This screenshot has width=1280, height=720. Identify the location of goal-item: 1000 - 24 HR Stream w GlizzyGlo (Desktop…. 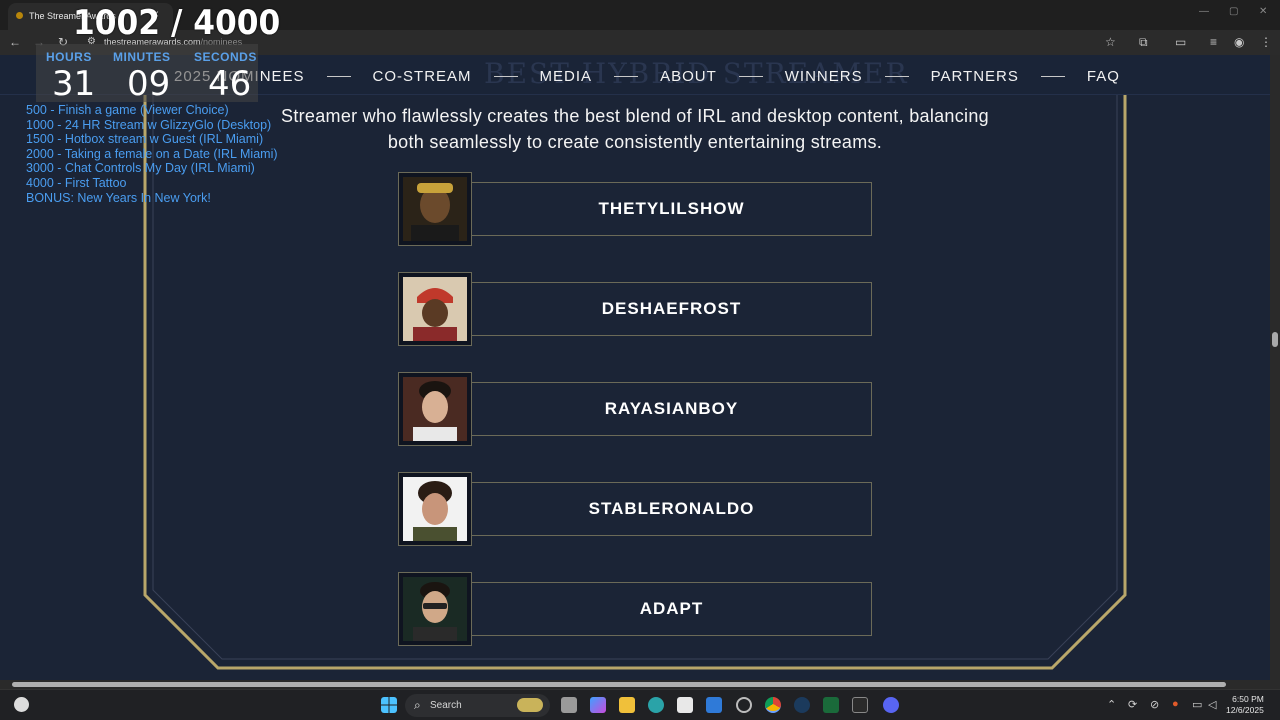
(149, 124).